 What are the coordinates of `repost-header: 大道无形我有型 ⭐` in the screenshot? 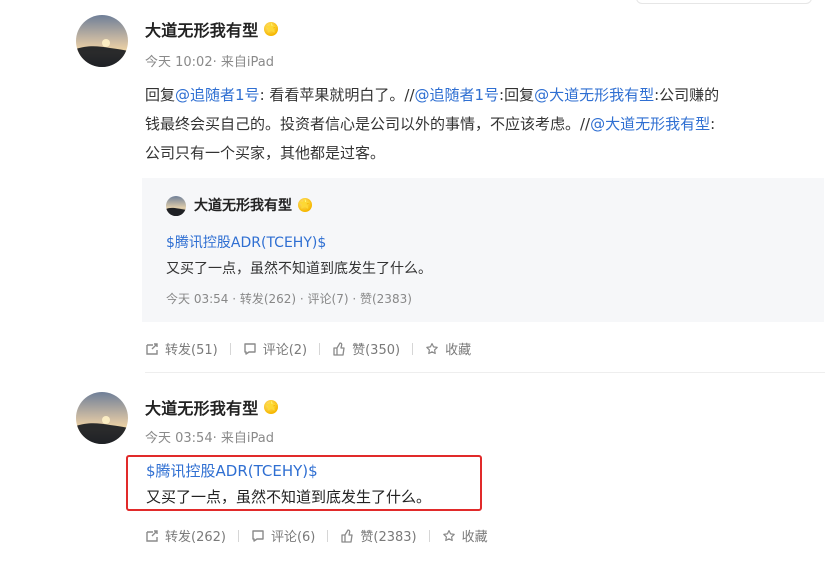 It's located at (253, 205).